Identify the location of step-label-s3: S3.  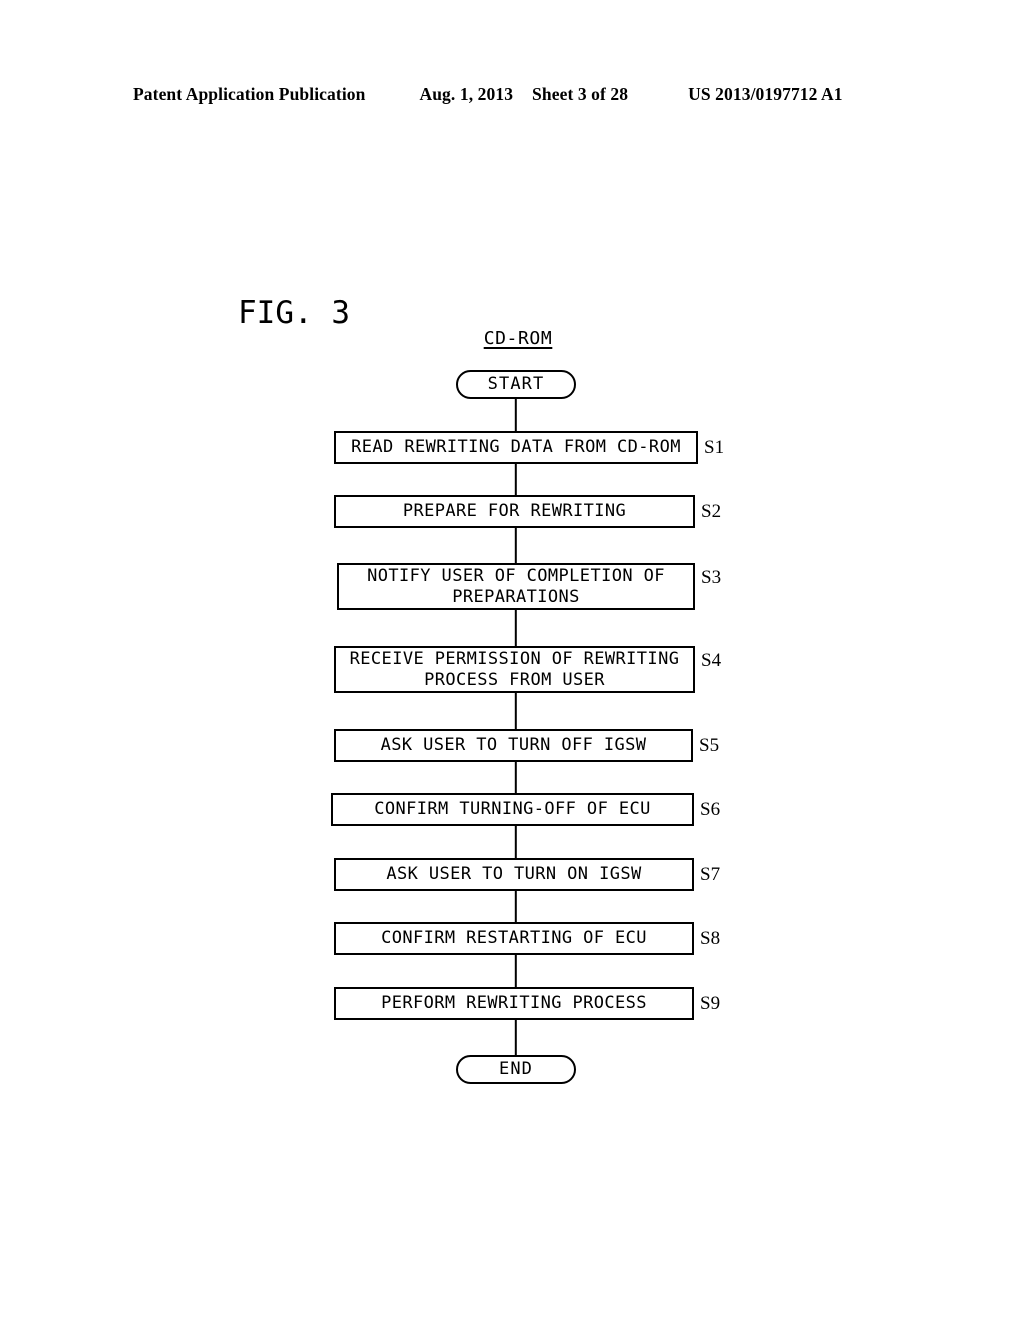
(711, 577).